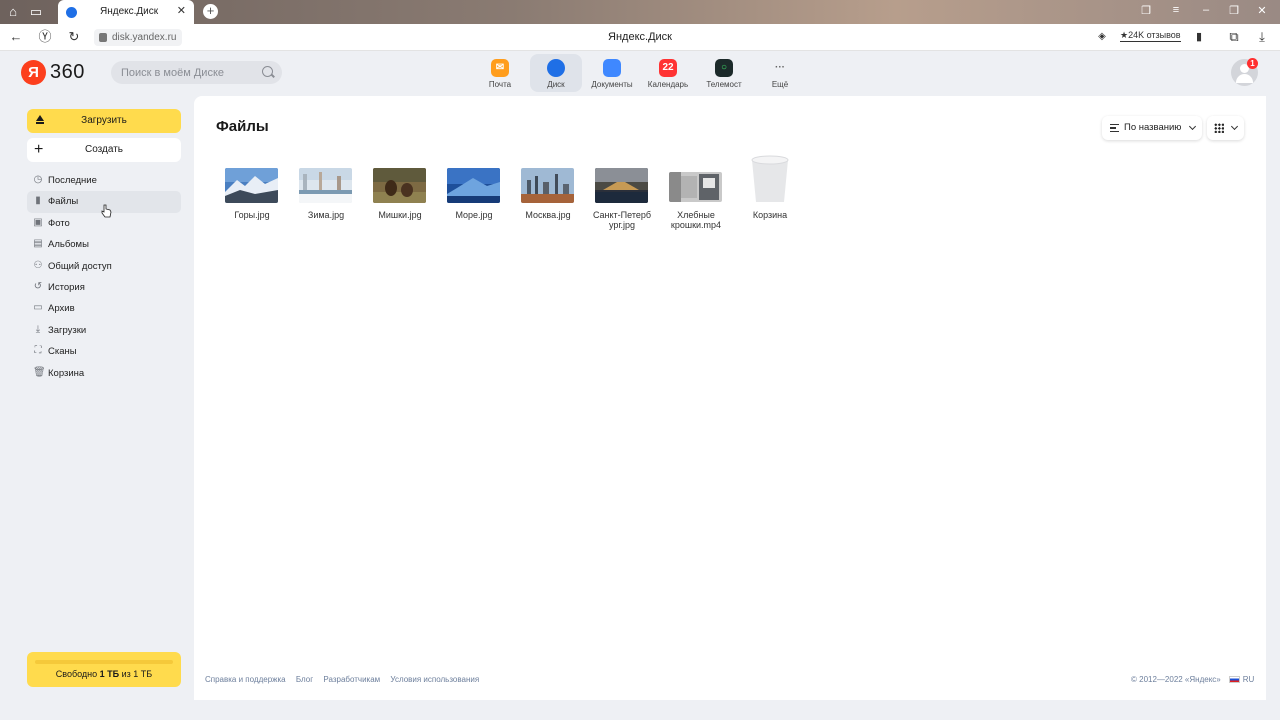  Describe the element at coordinates (1150, 36) in the screenshot. I see `reviews-link: ★24K отзывов` at that location.